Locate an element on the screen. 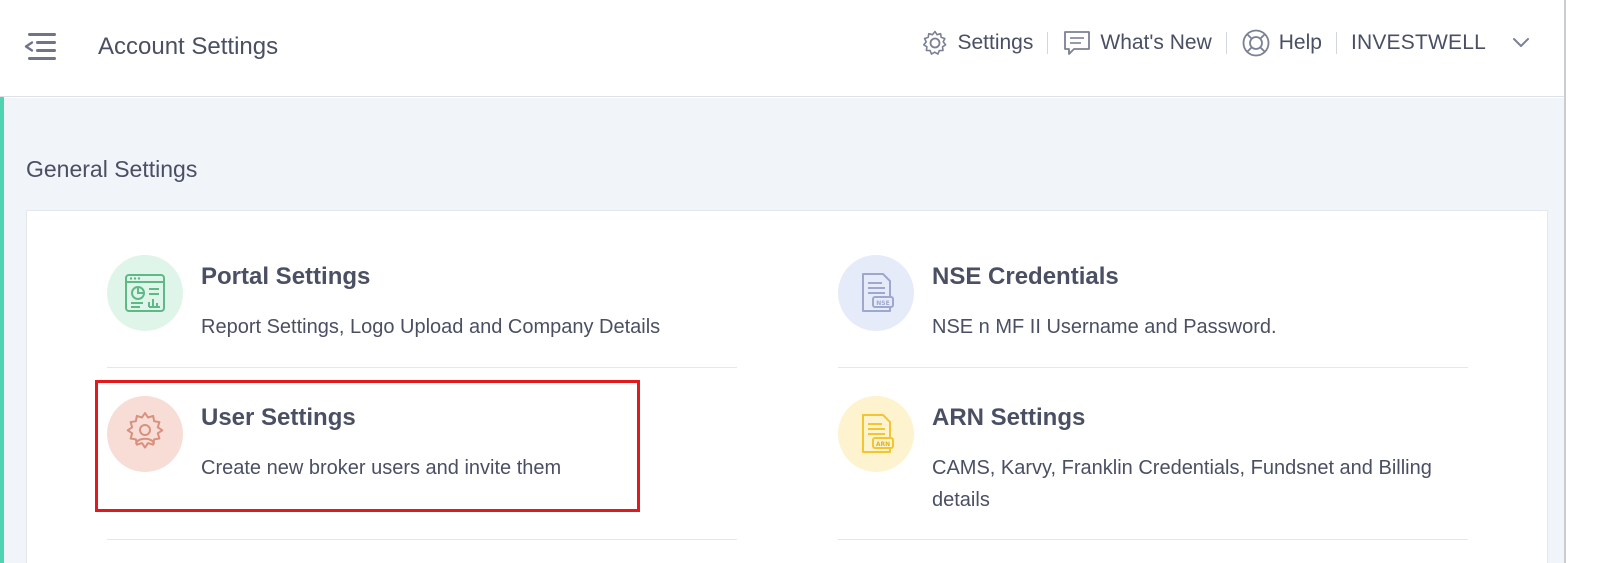  arn-document-icon: ARN is located at coordinates (876, 434).